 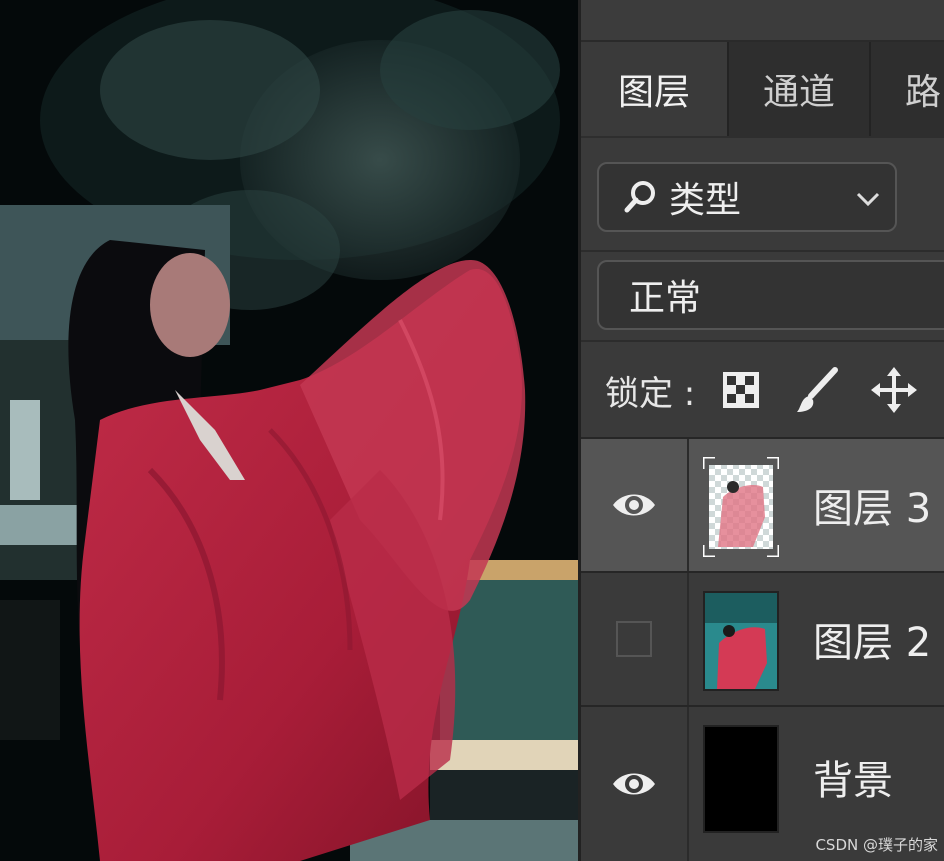 I want to click on layer-name: 图层 3, so click(x=872, y=509).